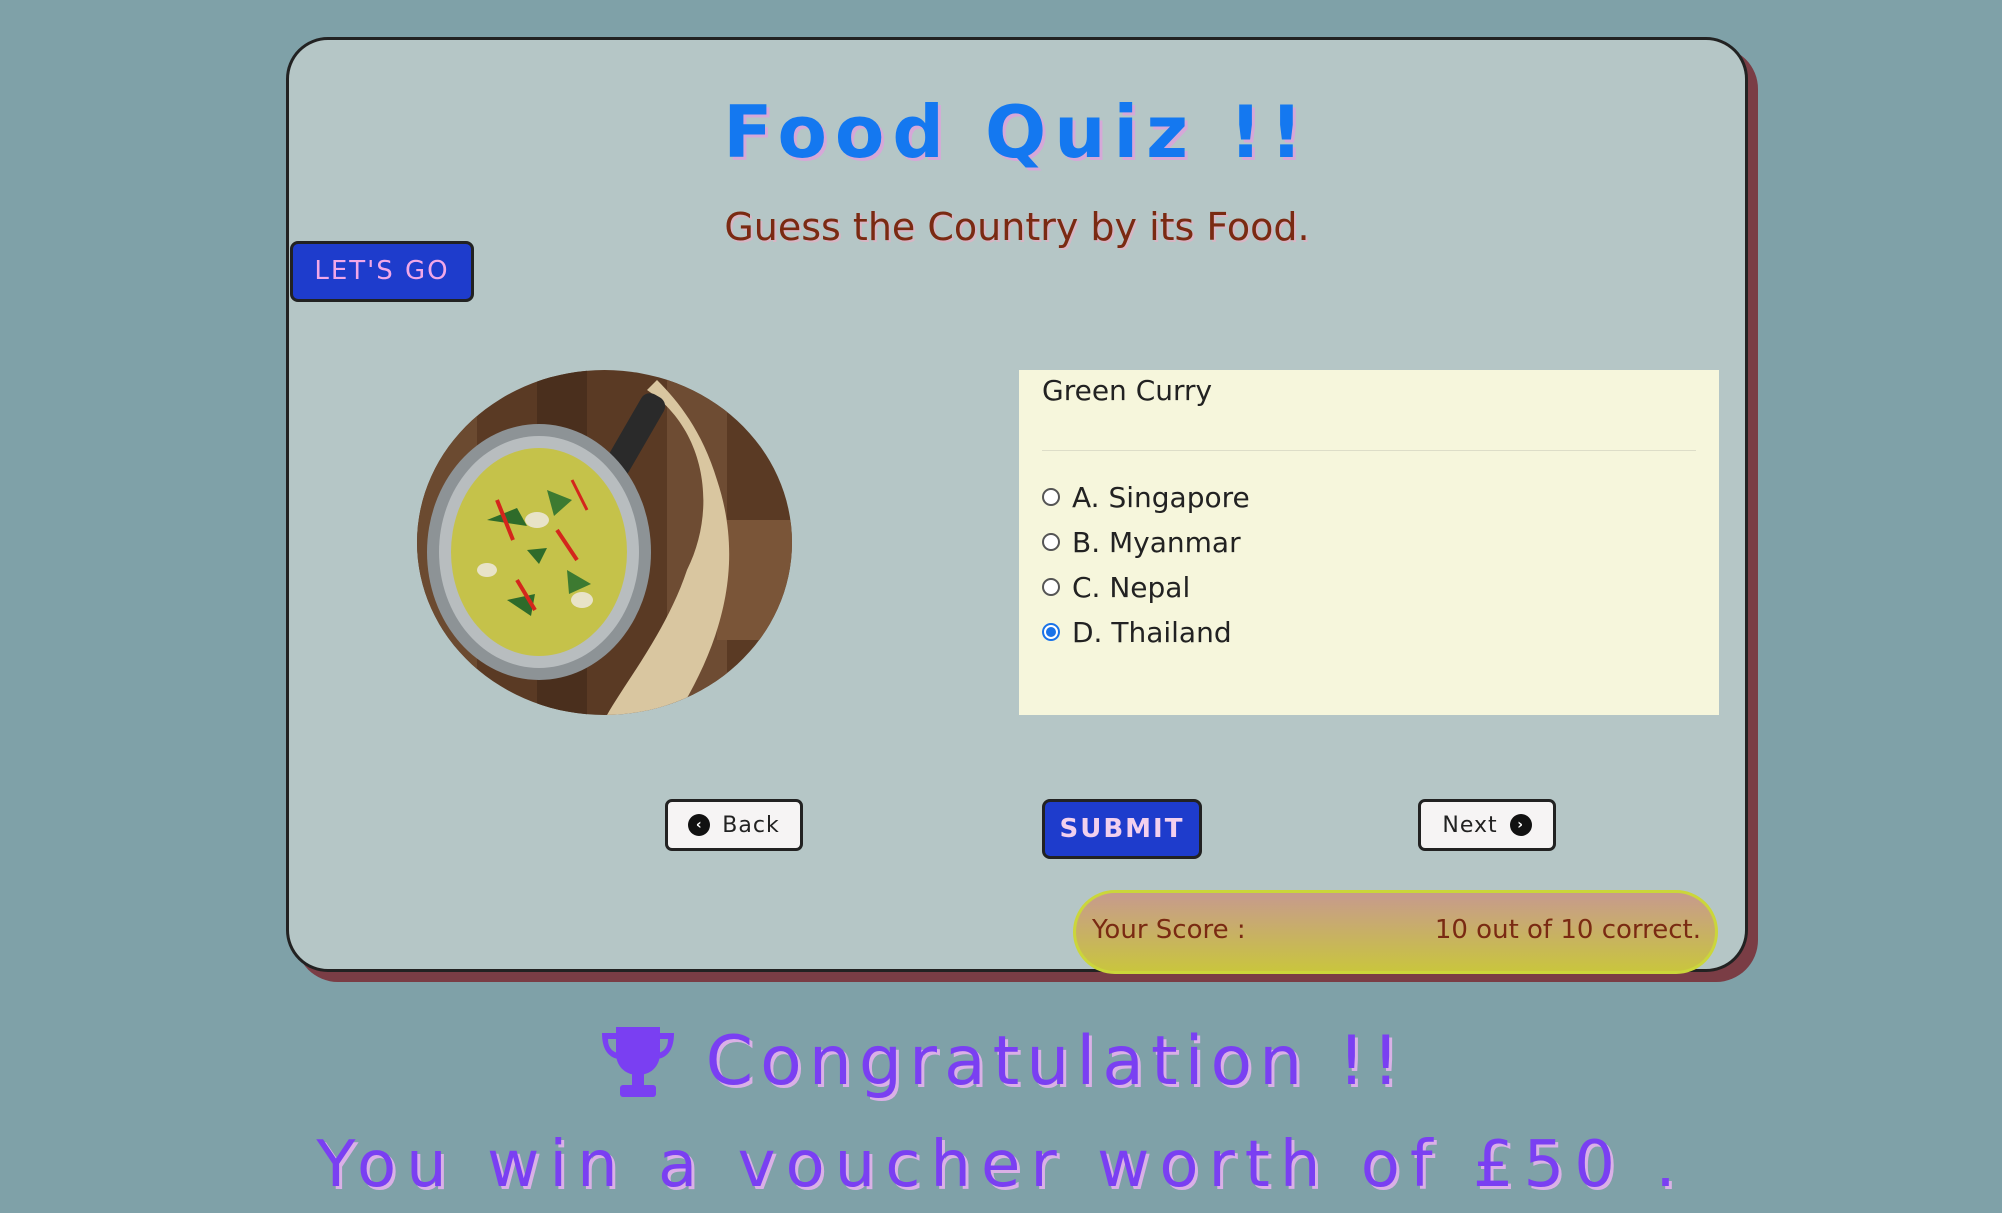 The height and width of the screenshot is (1213, 2002). I want to click on congrats-text: Congratulation !!, so click(1056, 1061).